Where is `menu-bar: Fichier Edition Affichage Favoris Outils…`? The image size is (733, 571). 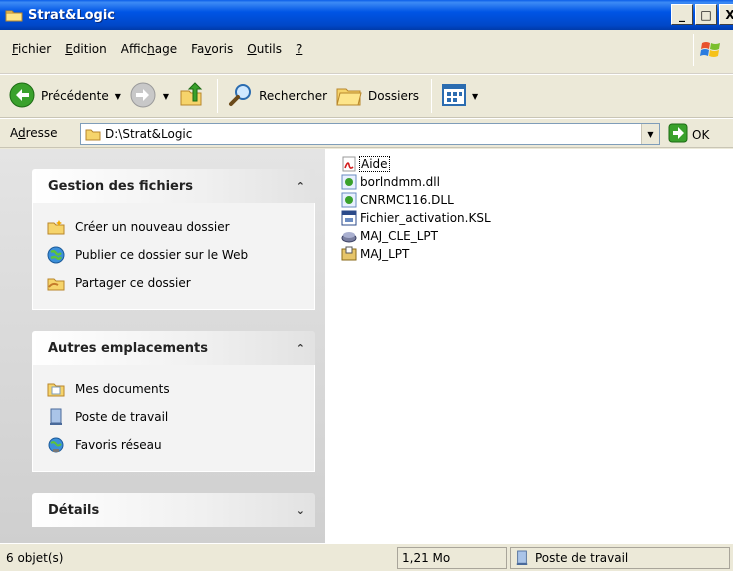 menu-bar: Fichier Edition Affichage Favoris Outils… is located at coordinates (366, 52).